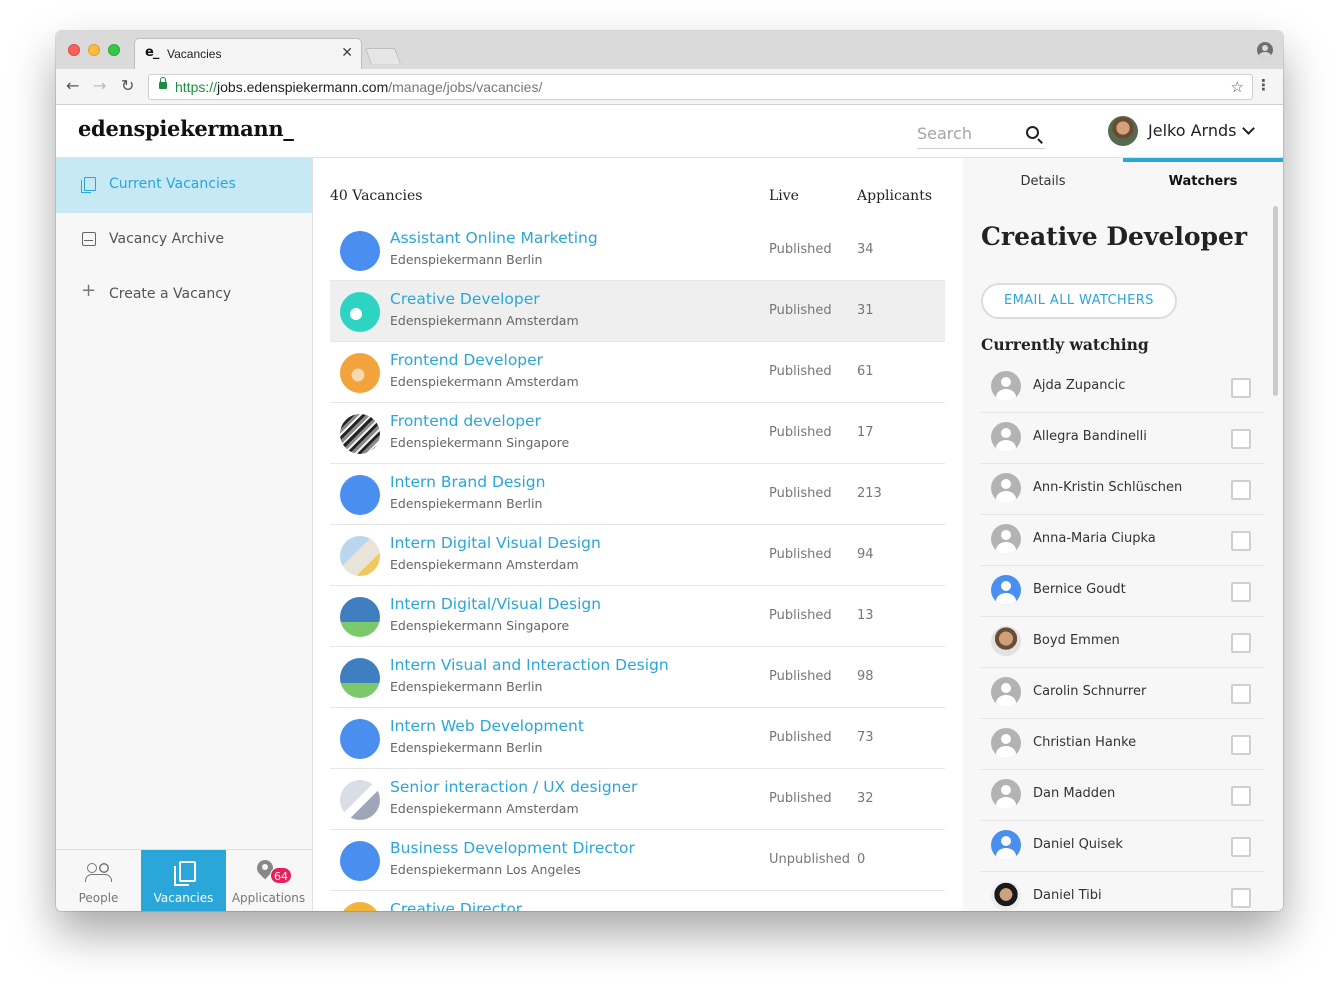  I want to click on back-arrow-icon: ←, so click(72, 85).